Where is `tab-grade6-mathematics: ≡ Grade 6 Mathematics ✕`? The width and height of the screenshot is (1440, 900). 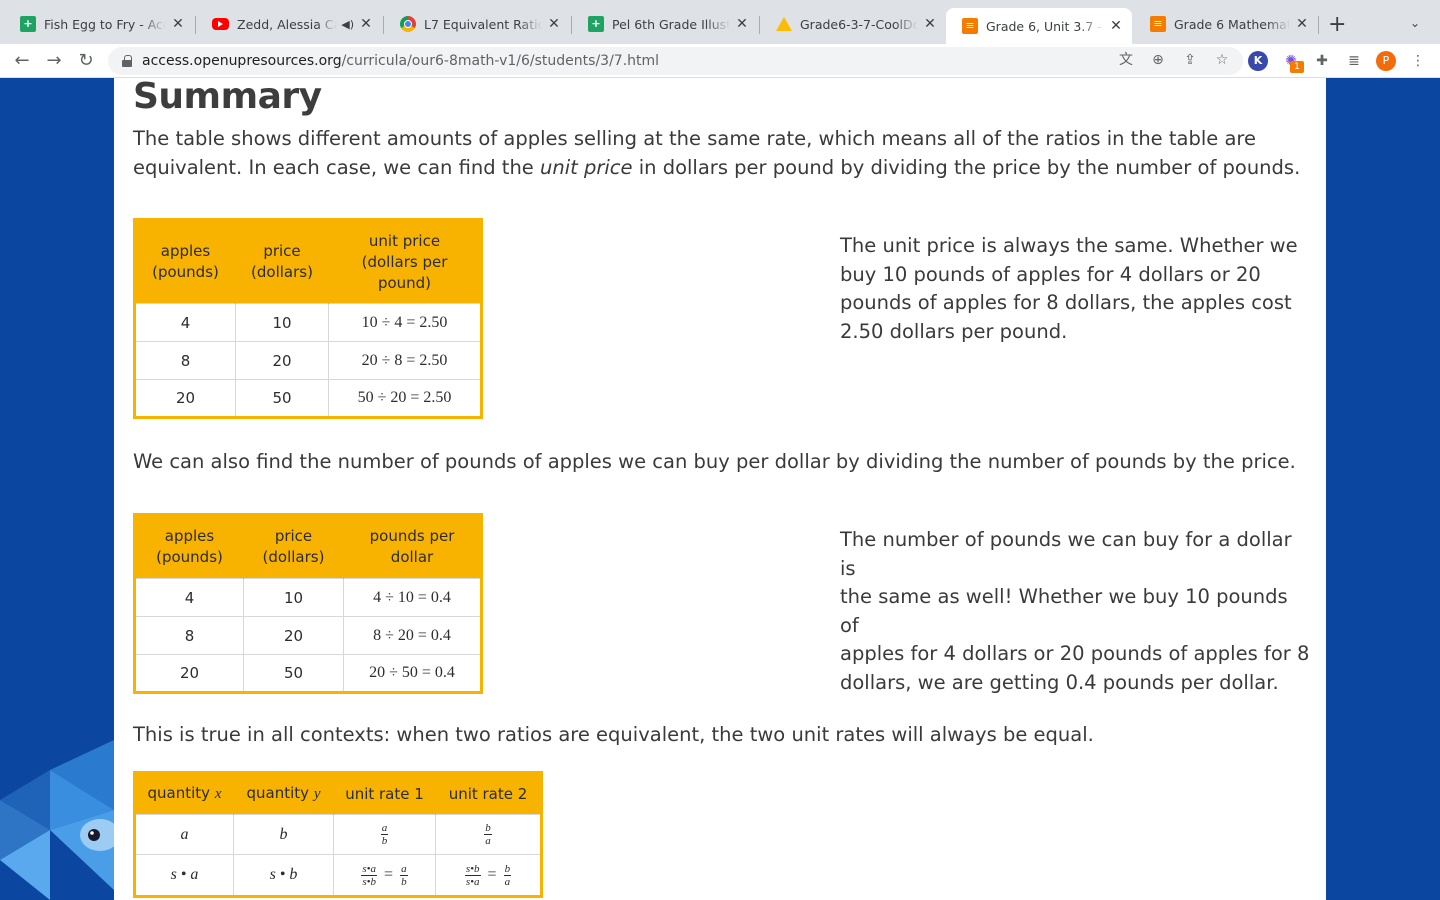 tab-grade6-mathematics: ≡ Grade 6 Mathematics ✕ is located at coordinates (1226, 24).